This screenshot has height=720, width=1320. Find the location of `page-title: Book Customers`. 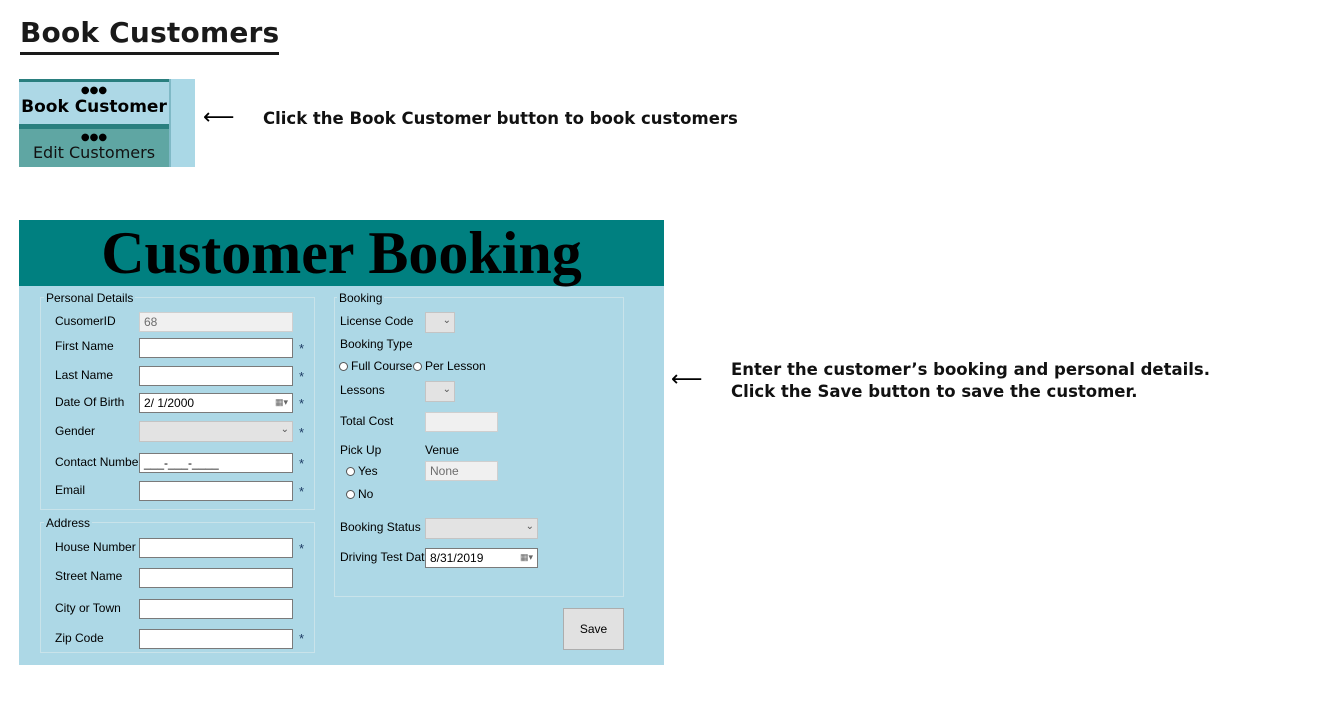

page-title: Book Customers is located at coordinates (150, 34).